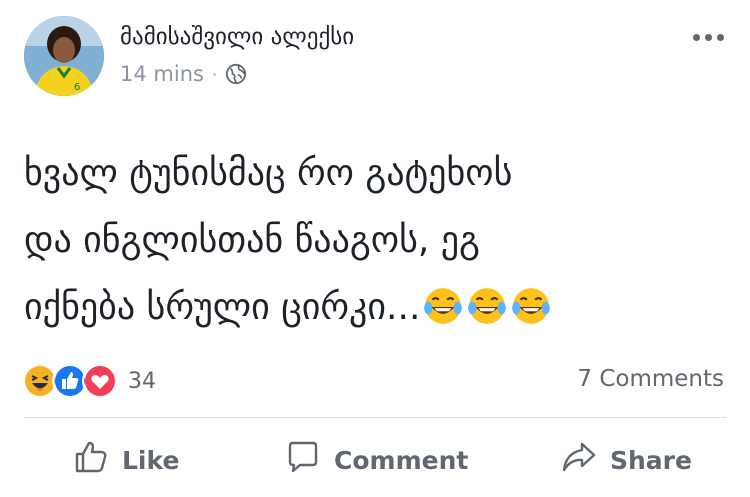 The width and height of the screenshot is (750, 497). What do you see at coordinates (268, 173) in the screenshot?
I see `post-text-line: ხვალ ტუნისმაც რო გატეხოს` at bounding box center [268, 173].